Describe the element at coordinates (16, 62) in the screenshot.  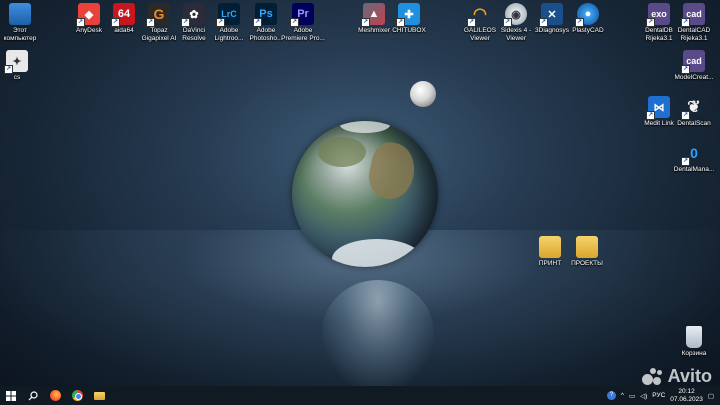
I see `cs-game-icon: ✦ ↗` at that location.